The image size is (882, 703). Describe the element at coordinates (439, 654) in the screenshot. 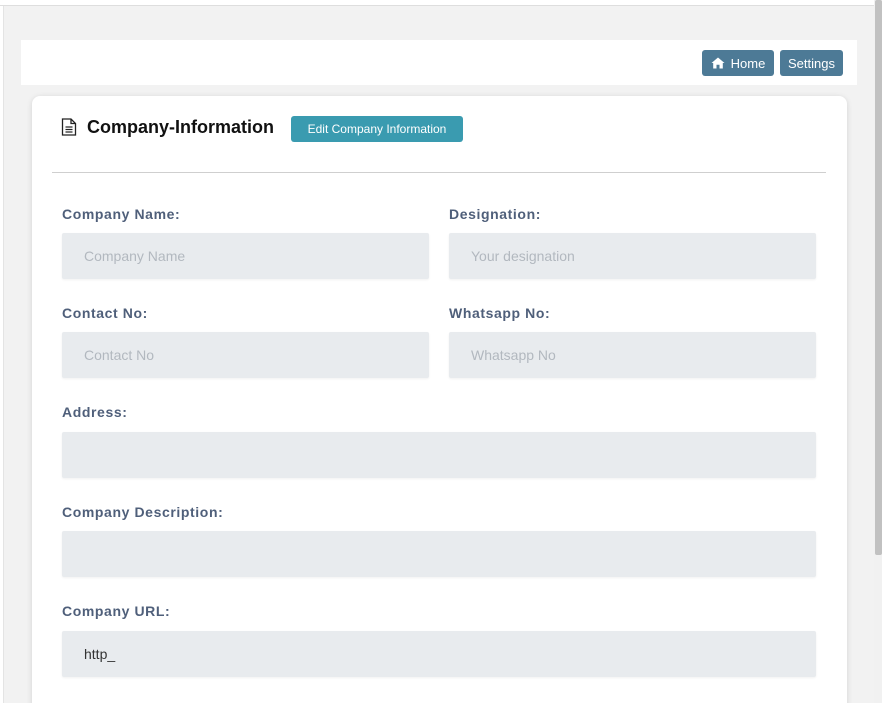

I see `company-url-input` at that location.